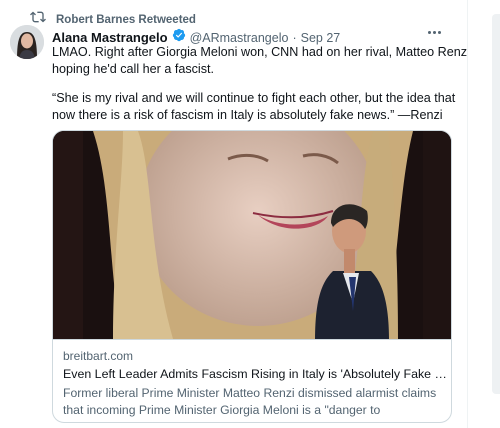 Image resolution: width=500 pixels, height=428 pixels. Describe the element at coordinates (133, 69) in the screenshot. I see `tweet-text-line: hoping he'd call her a fascist.` at that location.